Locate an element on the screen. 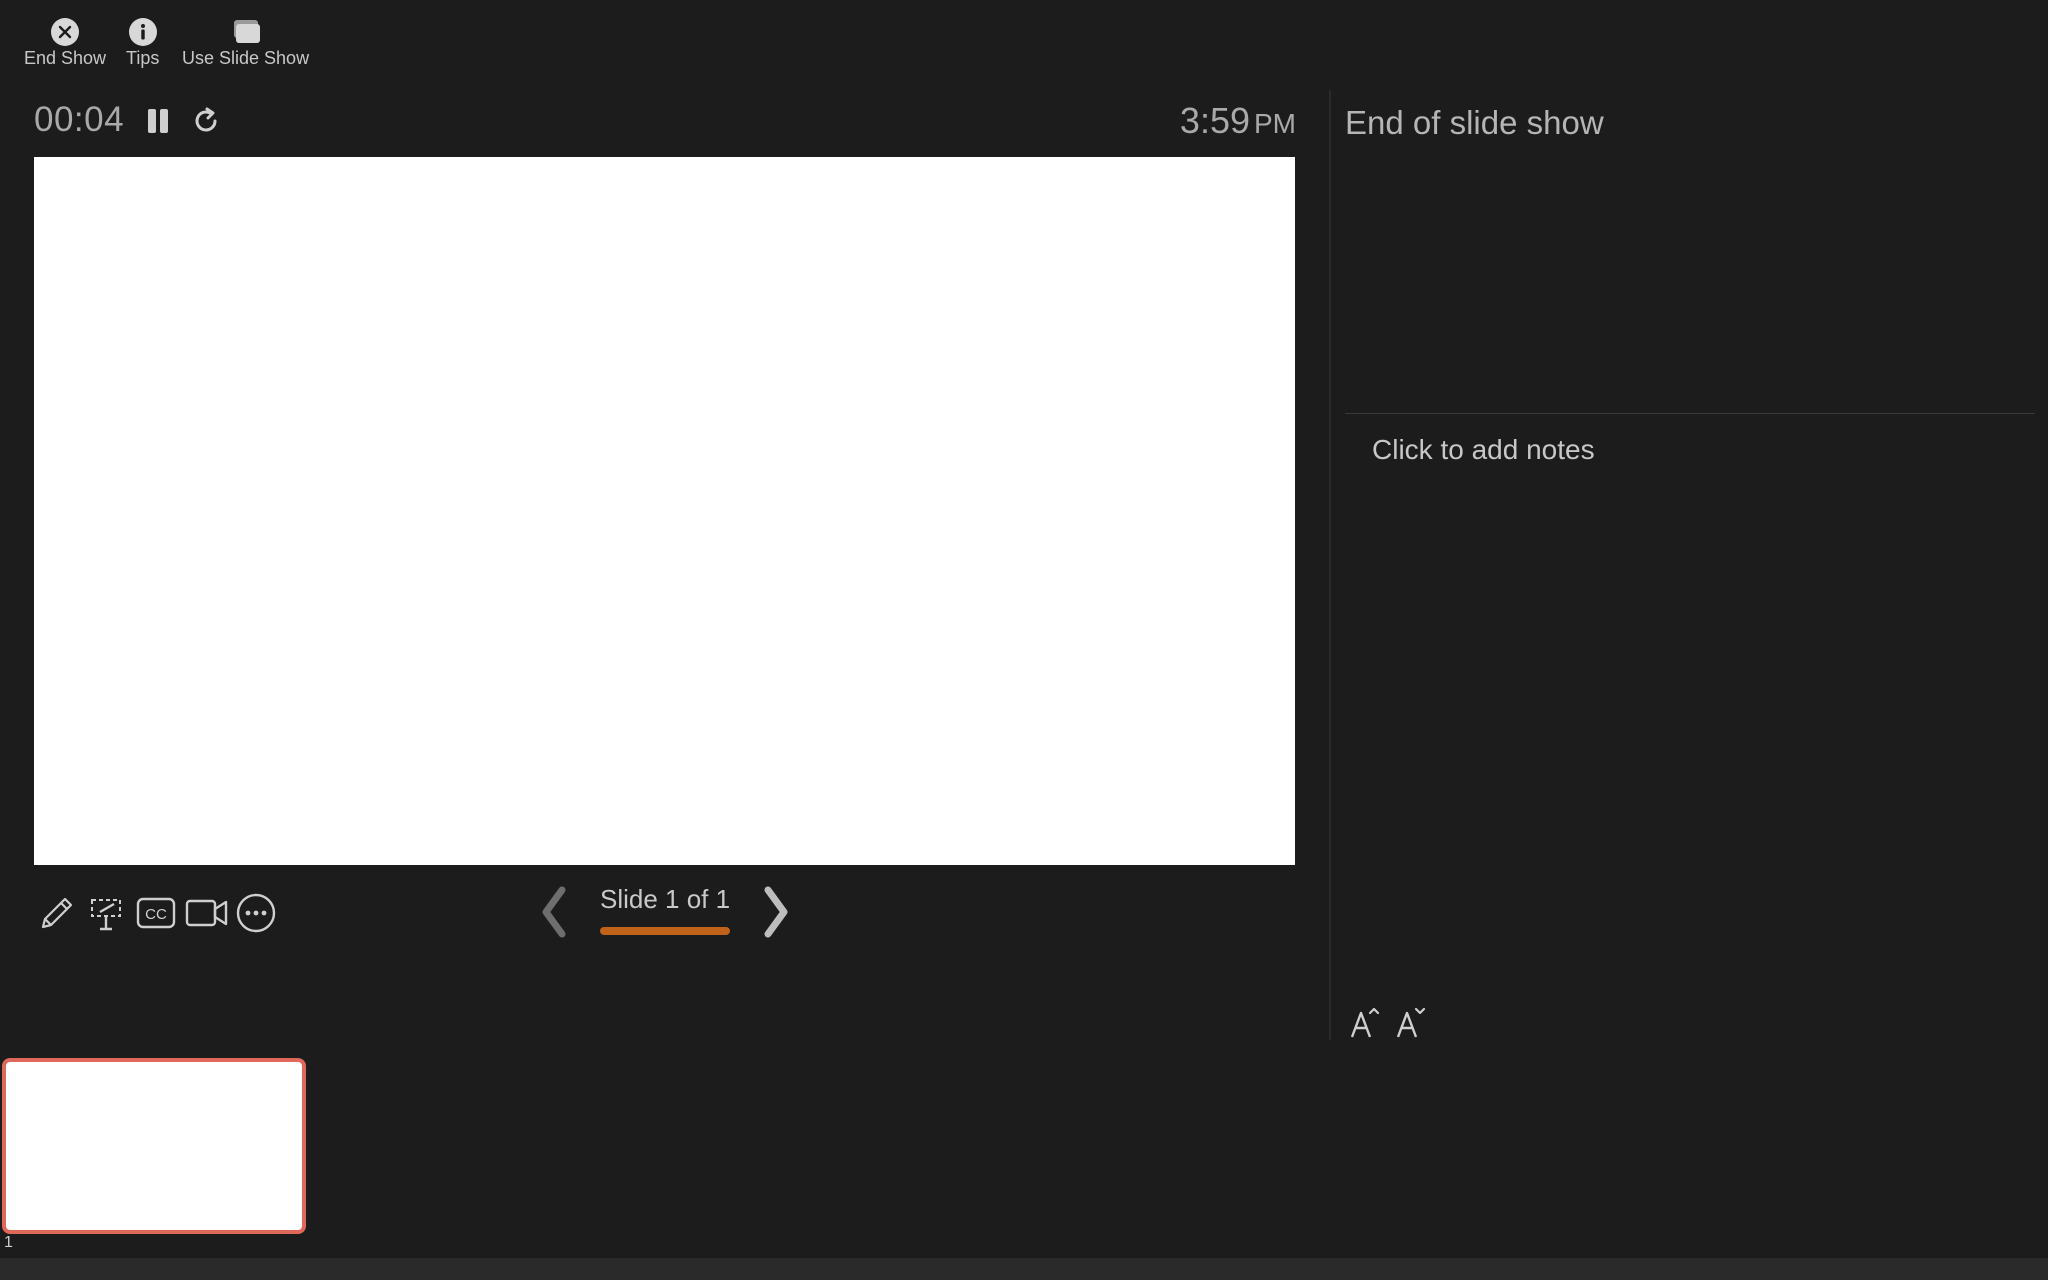 This screenshot has width=2048, height=1280. close-circle-icon is located at coordinates (65, 32).